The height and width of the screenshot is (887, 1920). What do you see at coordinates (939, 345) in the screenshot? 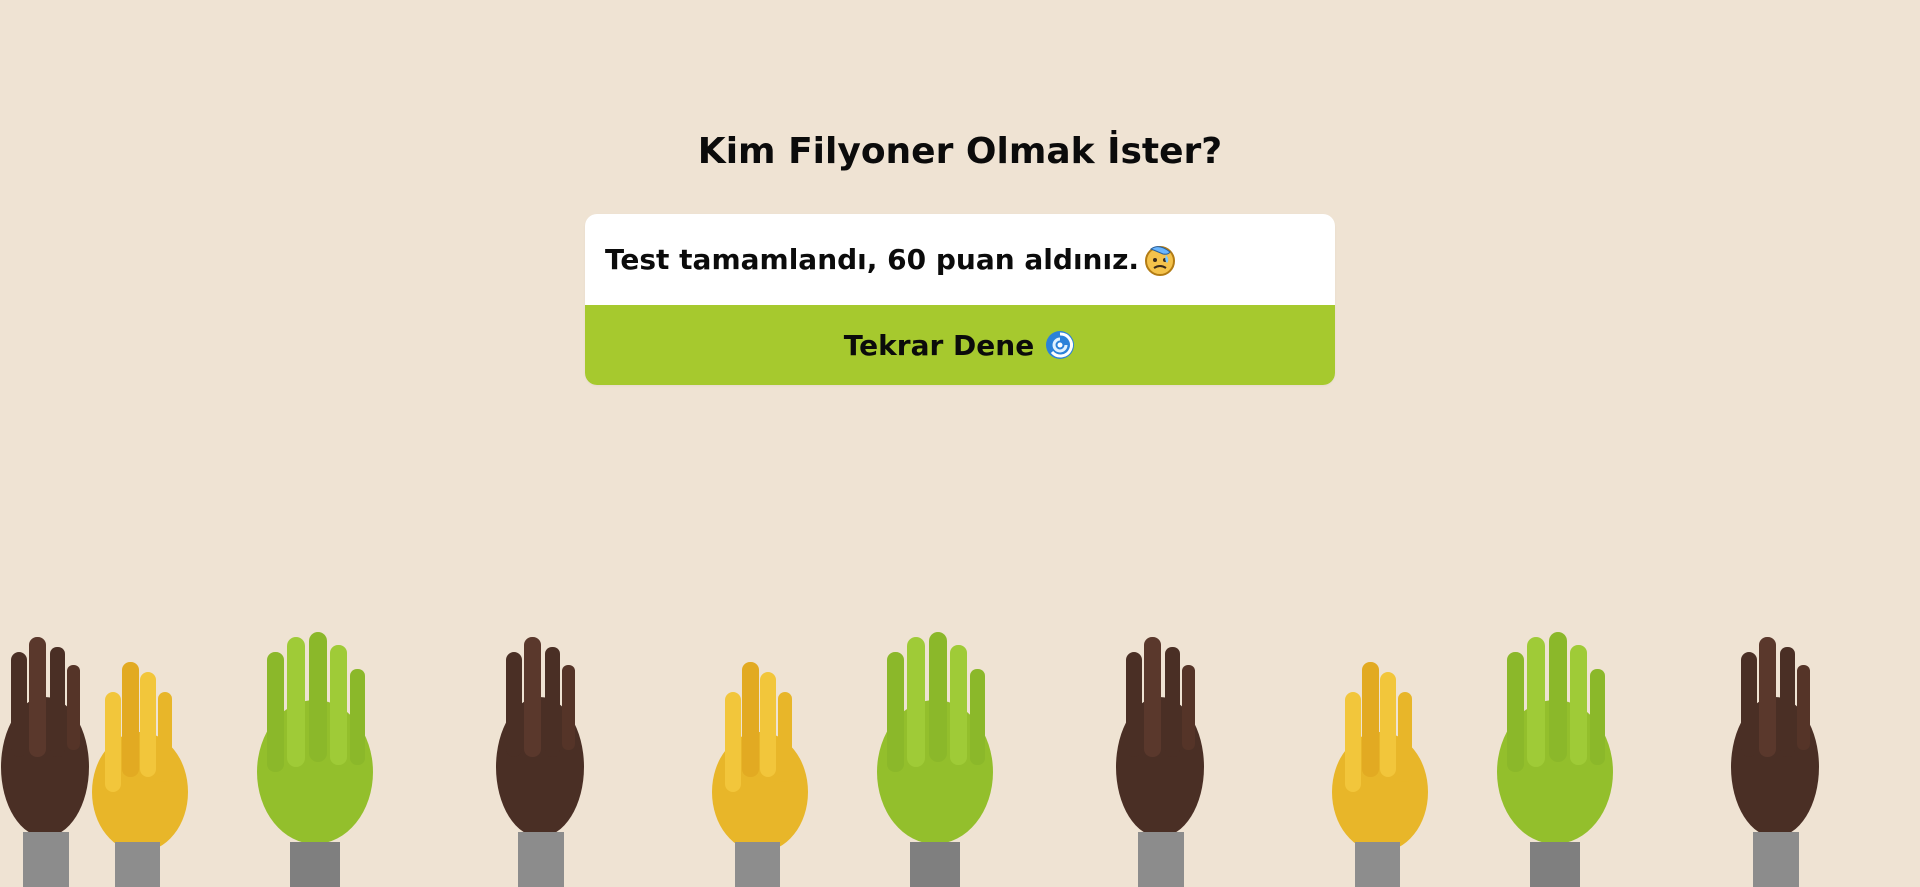
I see `retry-label: Tekrar Dene` at bounding box center [939, 345].